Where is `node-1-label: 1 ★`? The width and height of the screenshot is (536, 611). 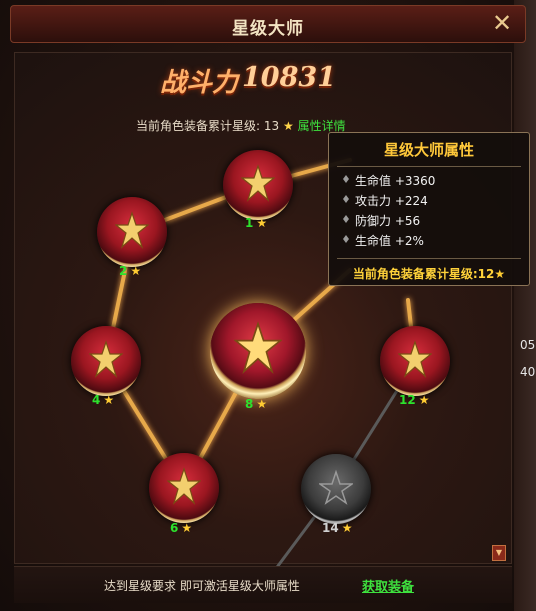 node-1-label: 1 ★ is located at coordinates (256, 223).